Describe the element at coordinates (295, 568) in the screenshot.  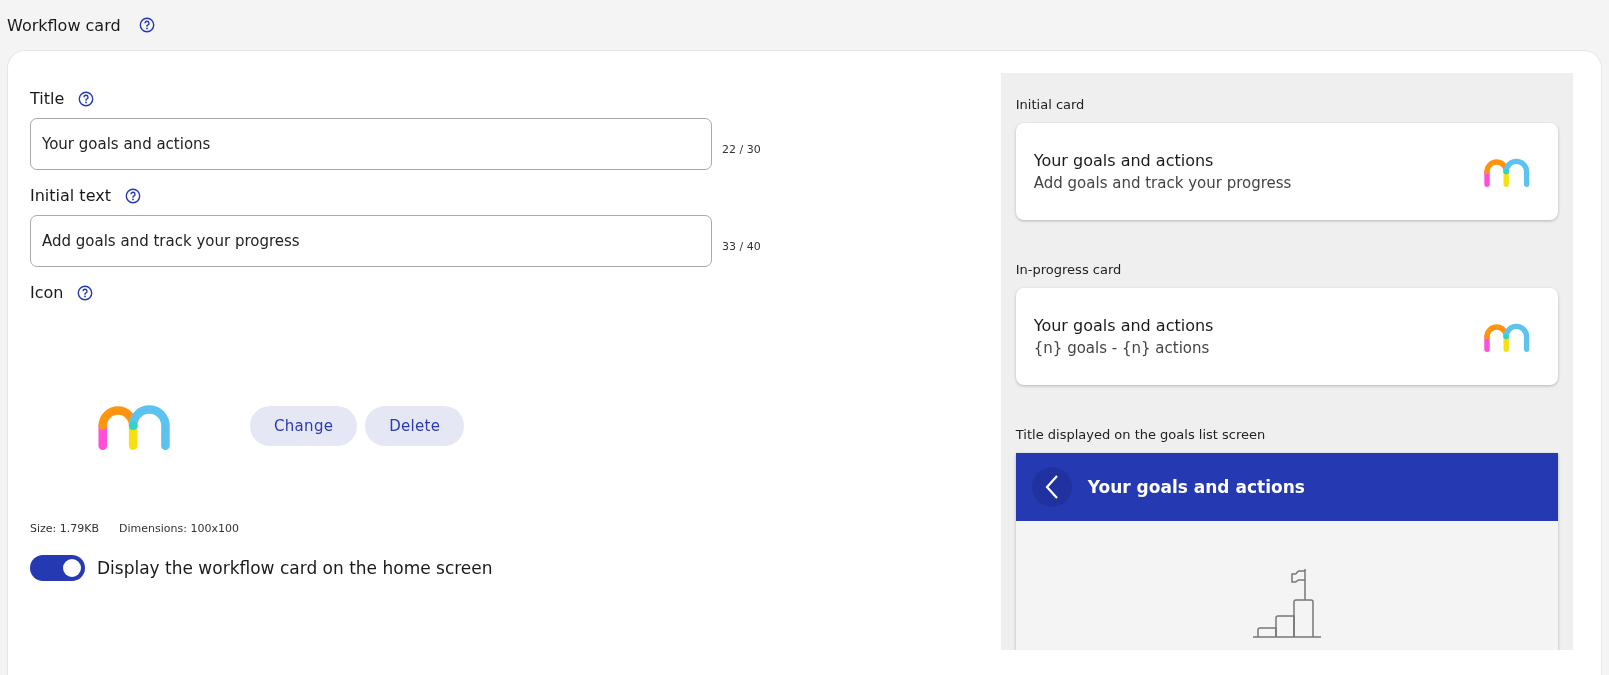
I see `toggle-label: Display the workflow card on the home screen` at that location.